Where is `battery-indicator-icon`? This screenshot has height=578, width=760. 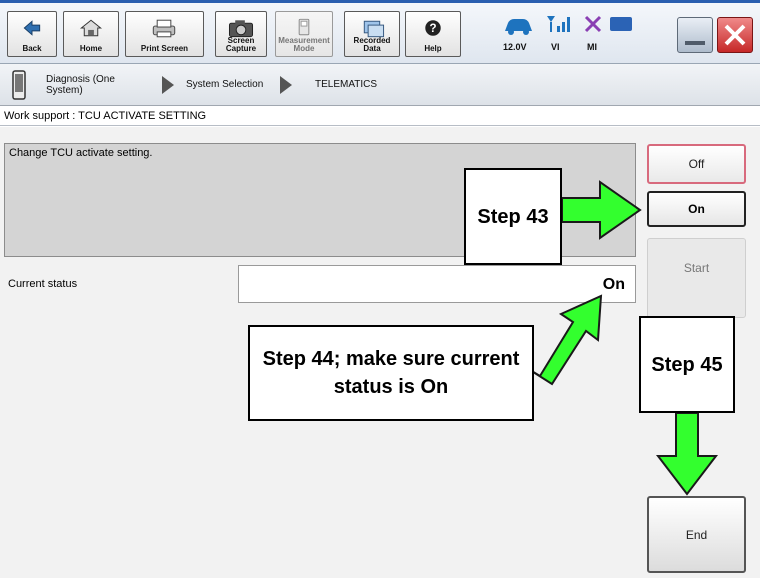 battery-indicator-icon is located at coordinates (621, 24).